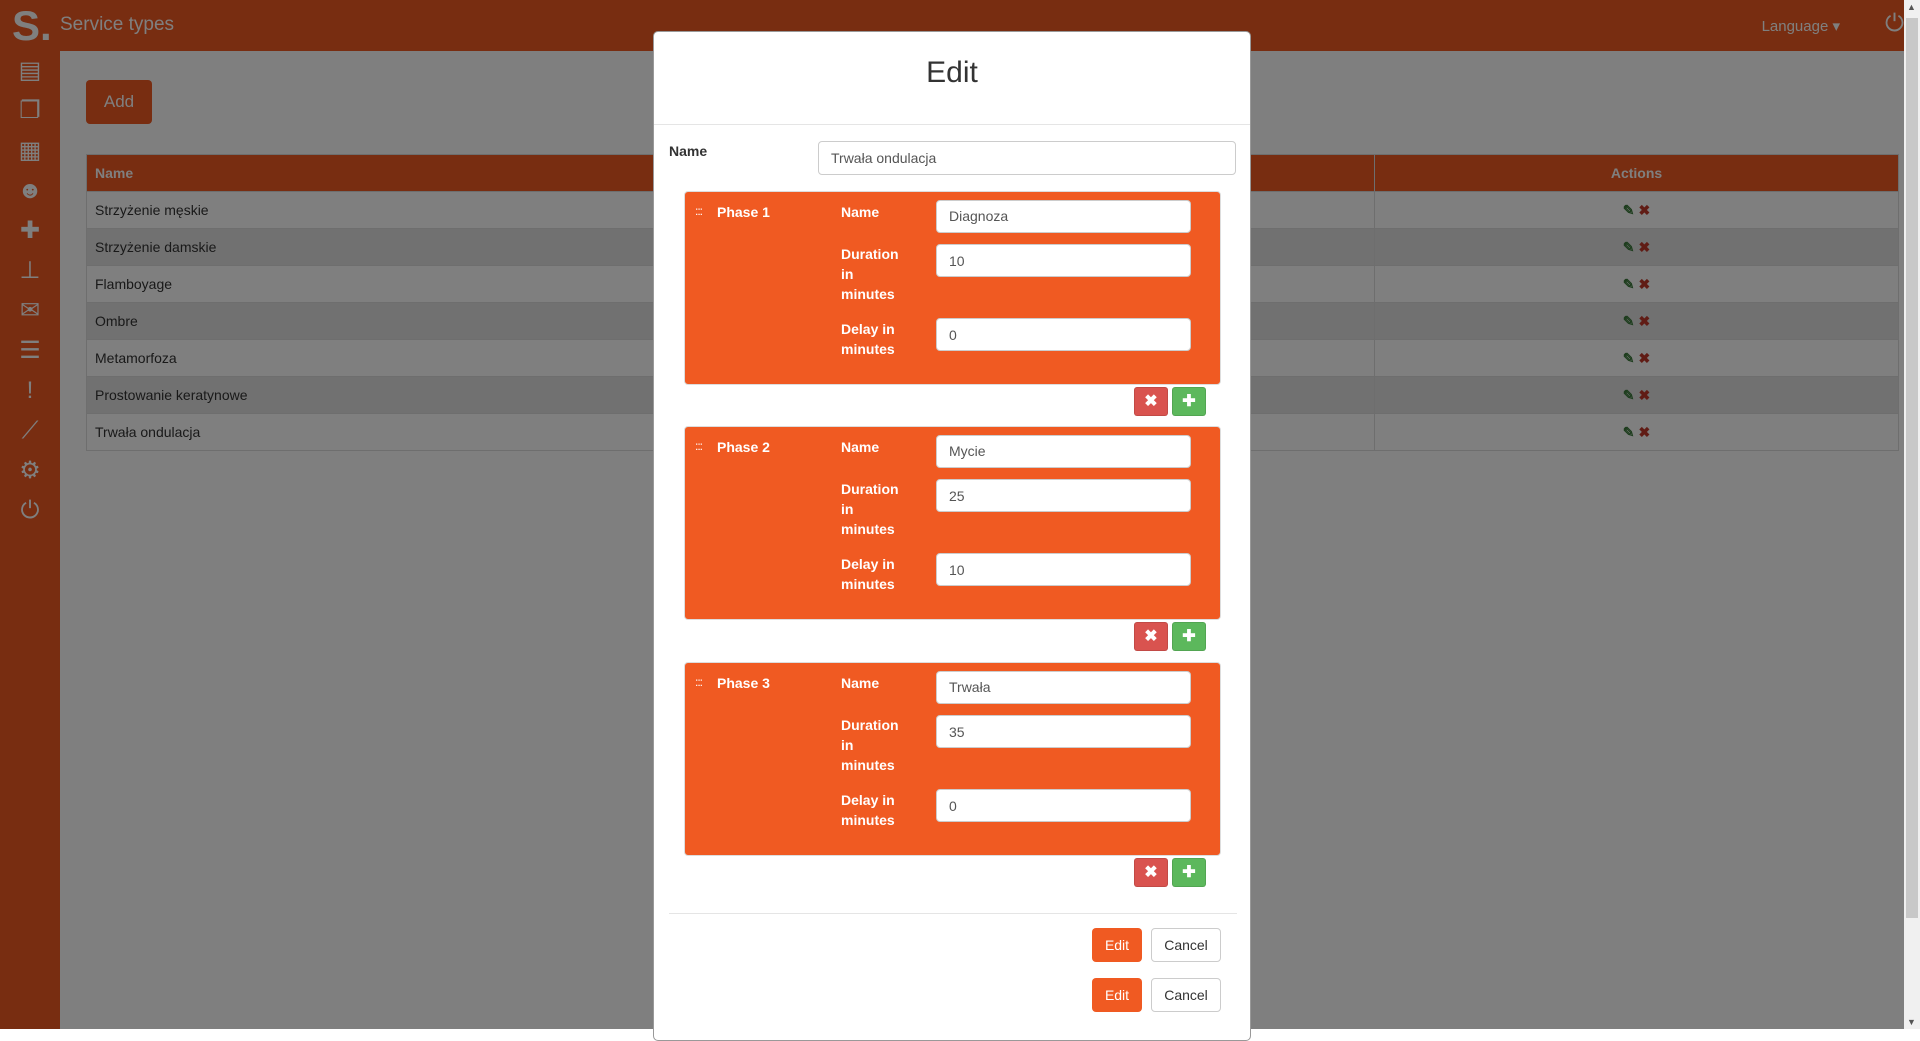 The image size is (1920, 1041). Describe the element at coordinates (1117, 945) in the screenshot. I see `edit-submit-button: Edit` at that location.